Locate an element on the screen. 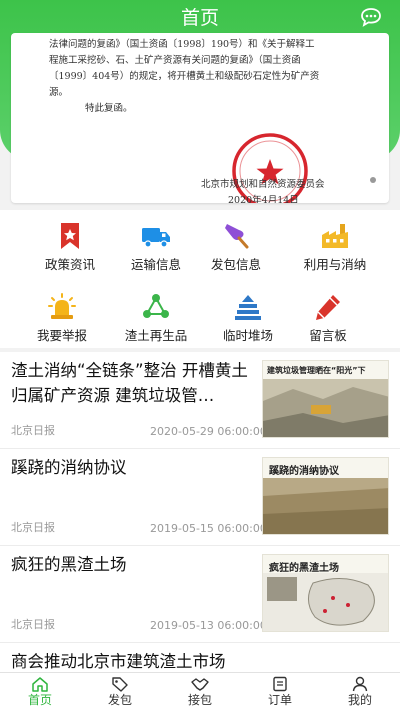  bottom-tab-bar: 首页 发包 接包 订单 我的 is located at coordinates (200, 691).